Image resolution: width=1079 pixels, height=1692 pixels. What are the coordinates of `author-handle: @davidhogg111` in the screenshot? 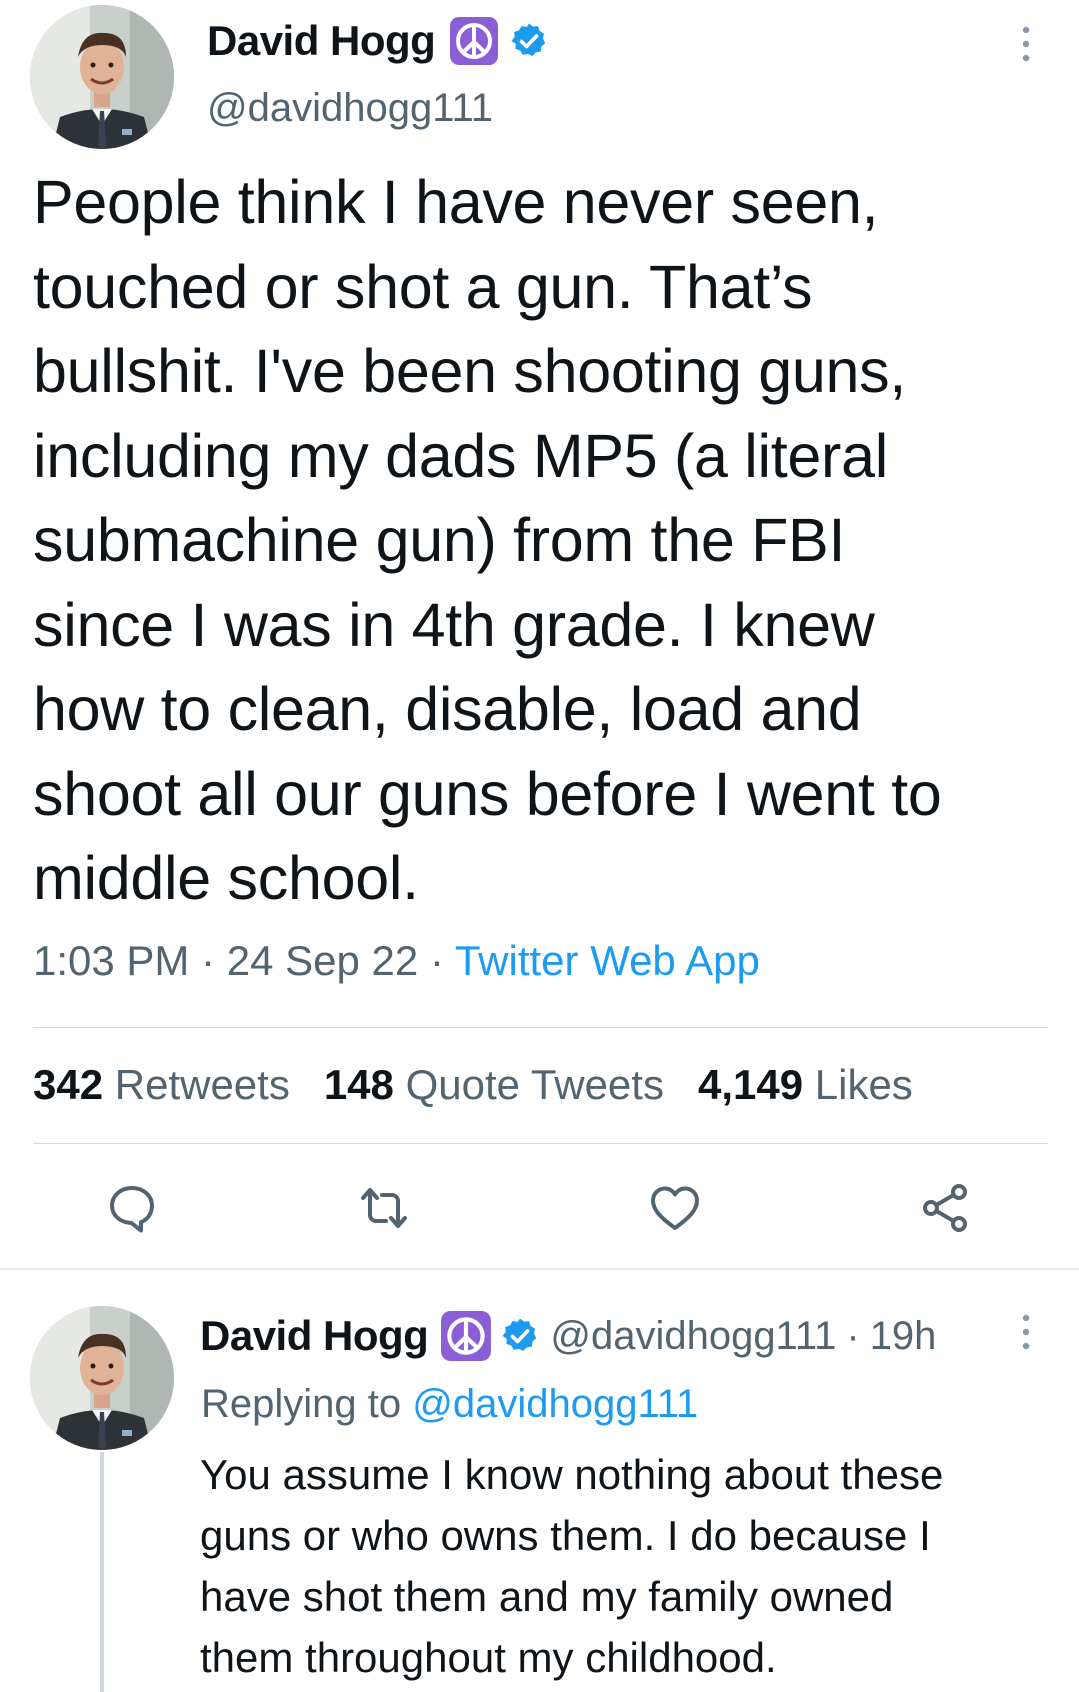 It's located at (350, 108).